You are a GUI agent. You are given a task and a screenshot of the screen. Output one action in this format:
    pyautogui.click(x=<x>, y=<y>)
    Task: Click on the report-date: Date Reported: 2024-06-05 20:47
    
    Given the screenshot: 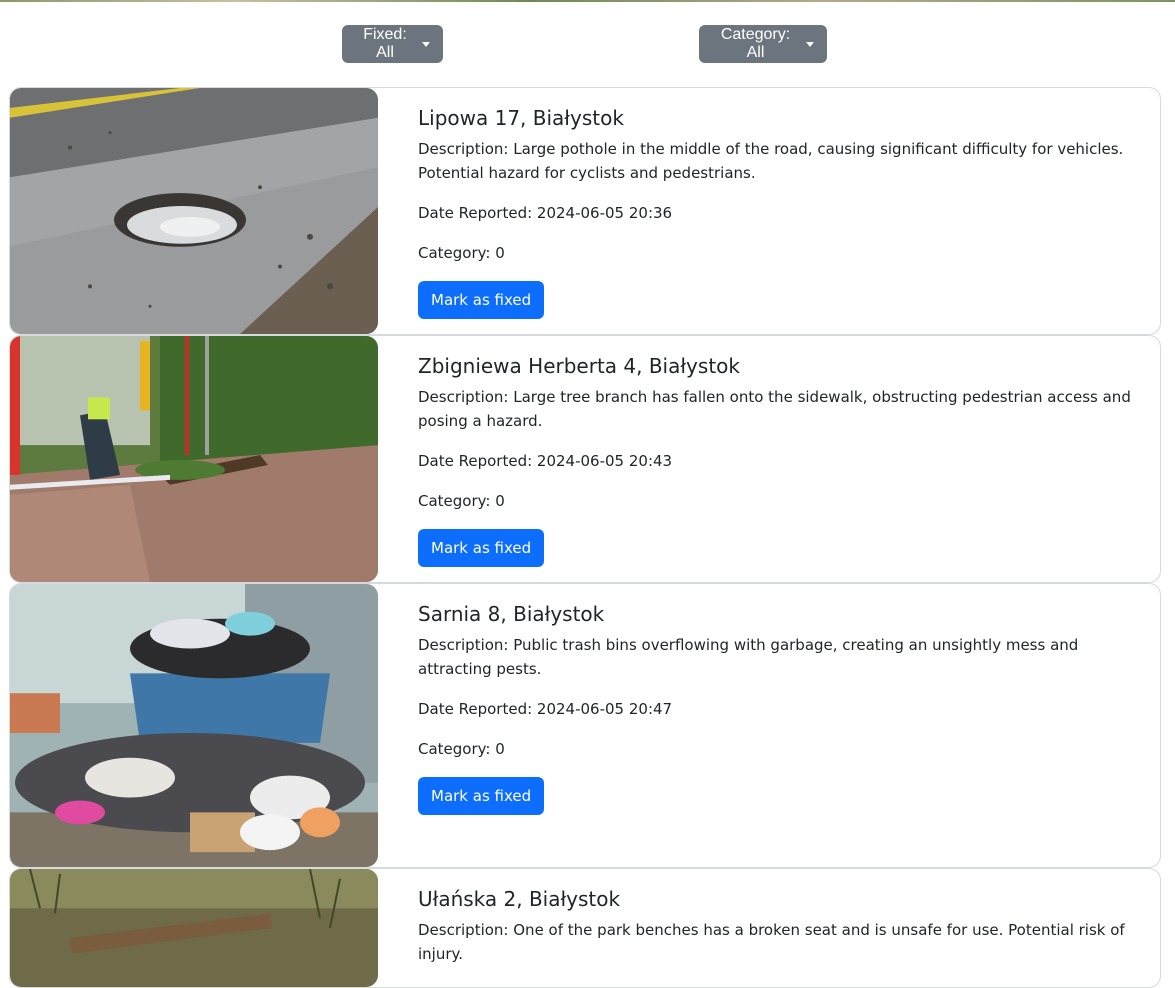 What is the action you would take?
    pyautogui.click(x=545, y=709)
    